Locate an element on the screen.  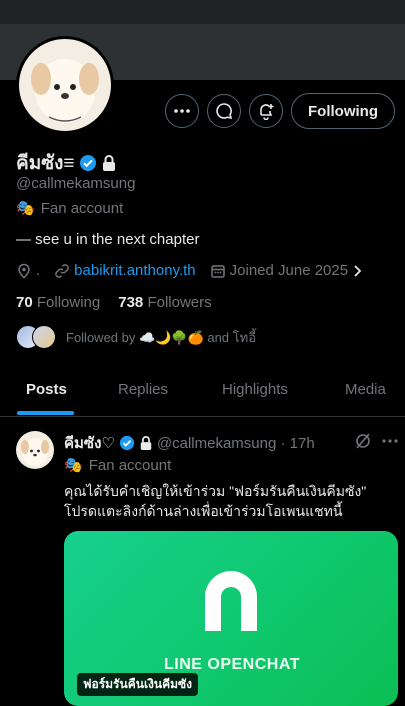
location-pin-icon is located at coordinates (24, 270).